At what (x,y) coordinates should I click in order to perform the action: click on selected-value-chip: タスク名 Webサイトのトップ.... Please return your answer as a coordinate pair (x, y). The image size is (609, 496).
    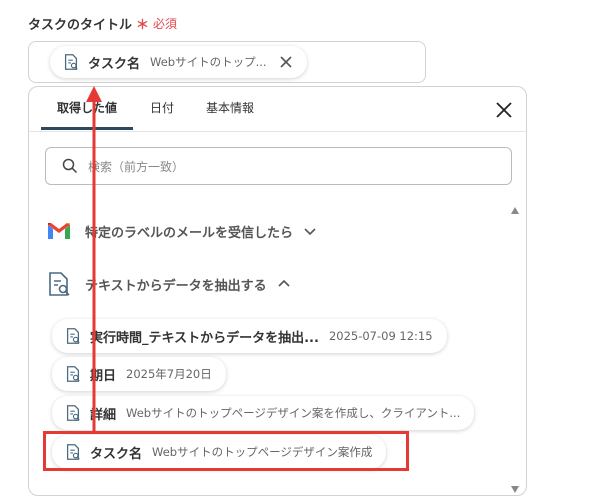
    Looking at the image, I should click on (178, 62).